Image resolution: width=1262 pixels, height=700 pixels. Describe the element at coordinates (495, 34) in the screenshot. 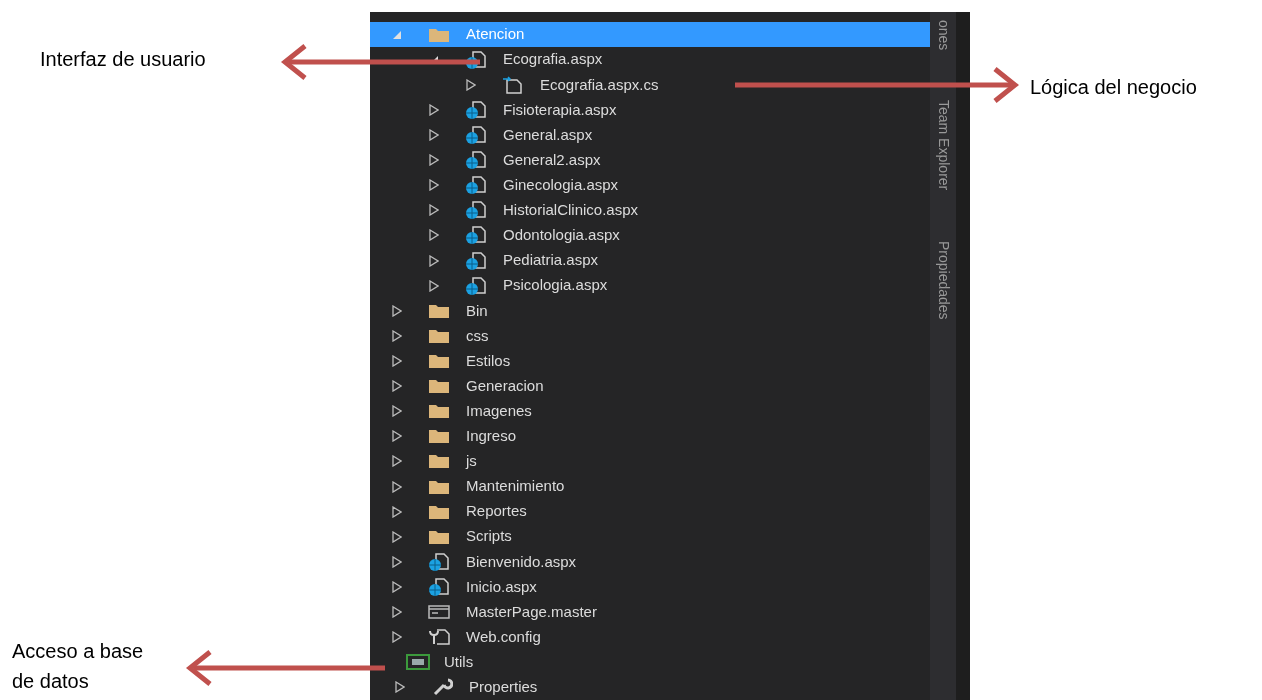

I see `tree-item-label: Atencion` at that location.